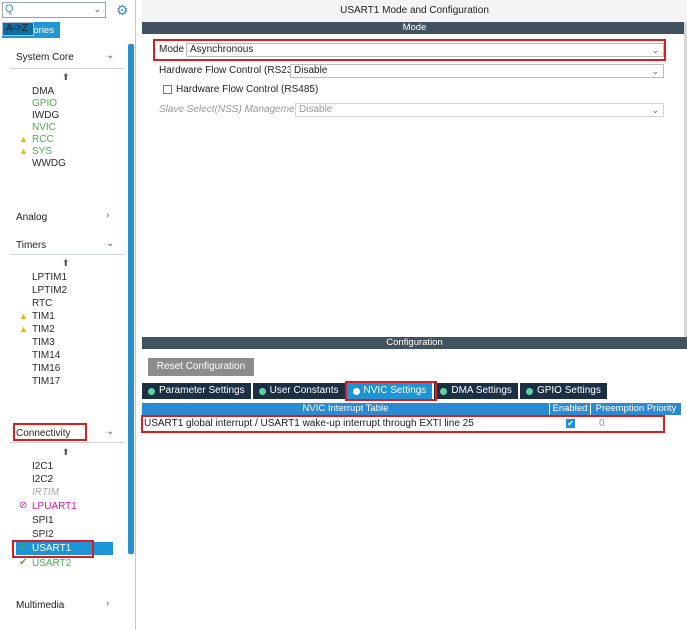 The width and height of the screenshot is (687, 630). Describe the element at coordinates (414, 28) in the screenshot. I see `mode-section-header: Mode` at that location.